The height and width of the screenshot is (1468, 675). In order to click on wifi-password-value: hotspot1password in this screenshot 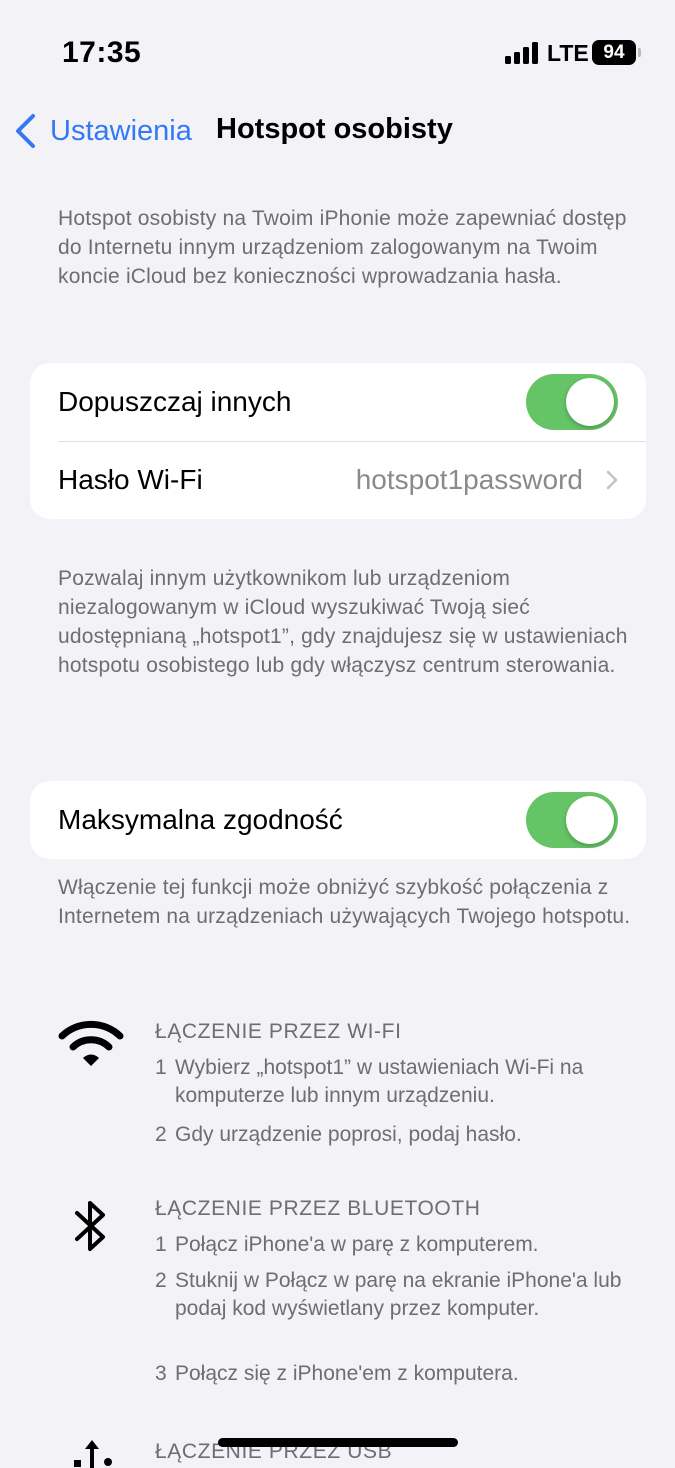, I will do `click(469, 479)`.